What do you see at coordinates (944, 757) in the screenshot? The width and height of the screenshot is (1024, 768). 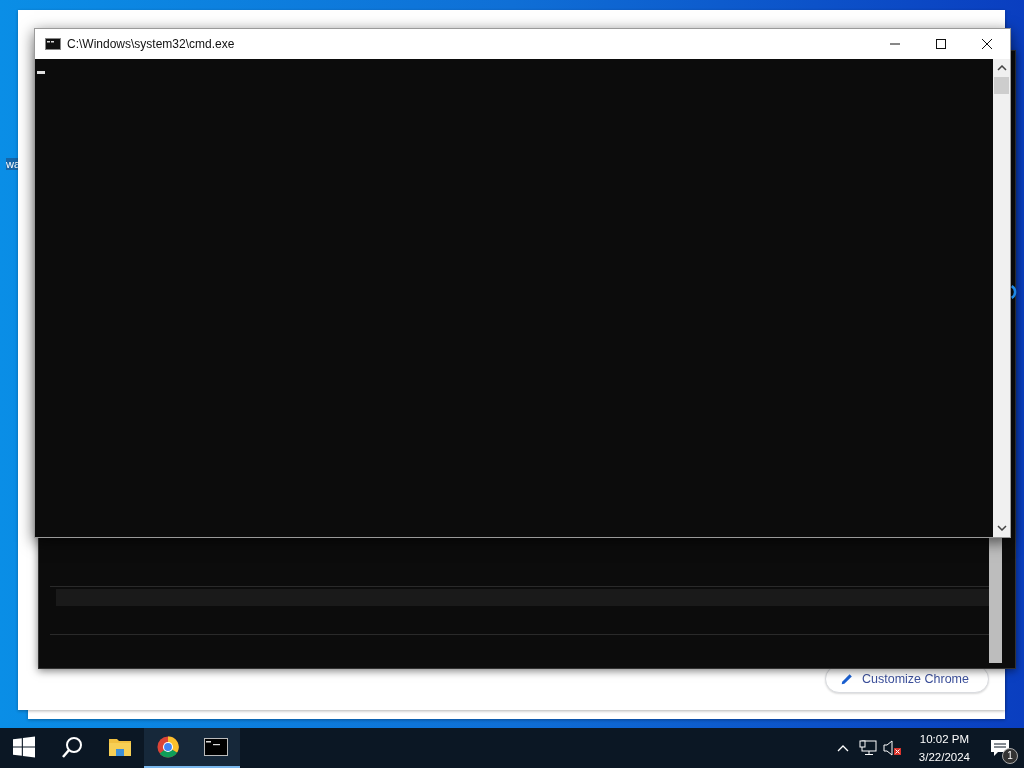 I see `clock-date: 3/22/2024` at bounding box center [944, 757].